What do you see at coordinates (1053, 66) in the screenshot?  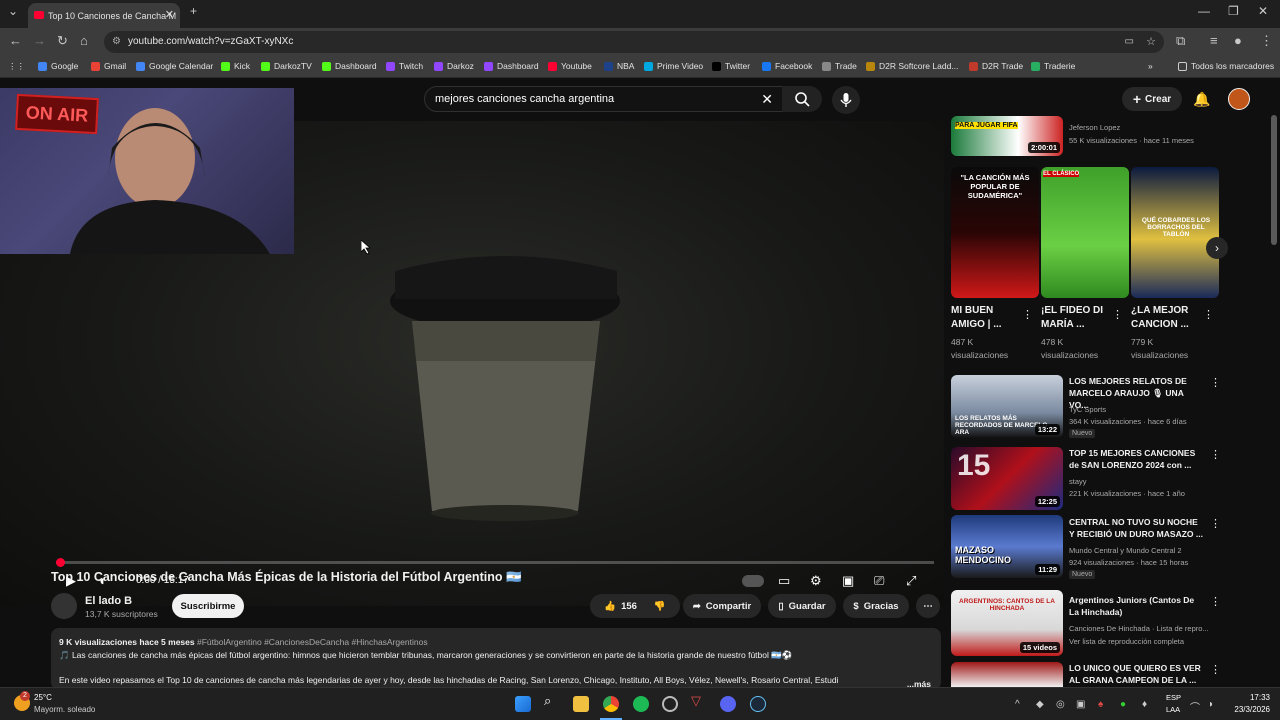 I see `bookmark-item: Traderie` at bounding box center [1053, 66].